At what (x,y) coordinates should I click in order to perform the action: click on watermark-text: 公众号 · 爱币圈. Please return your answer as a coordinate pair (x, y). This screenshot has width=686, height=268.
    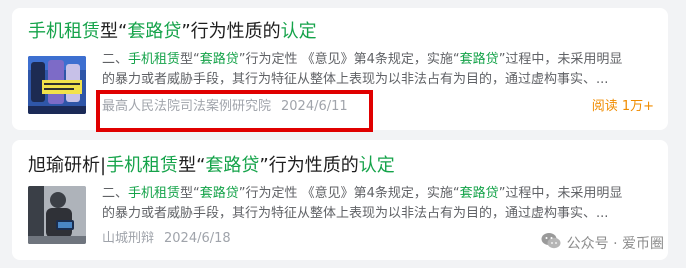
    Looking at the image, I should click on (615, 243).